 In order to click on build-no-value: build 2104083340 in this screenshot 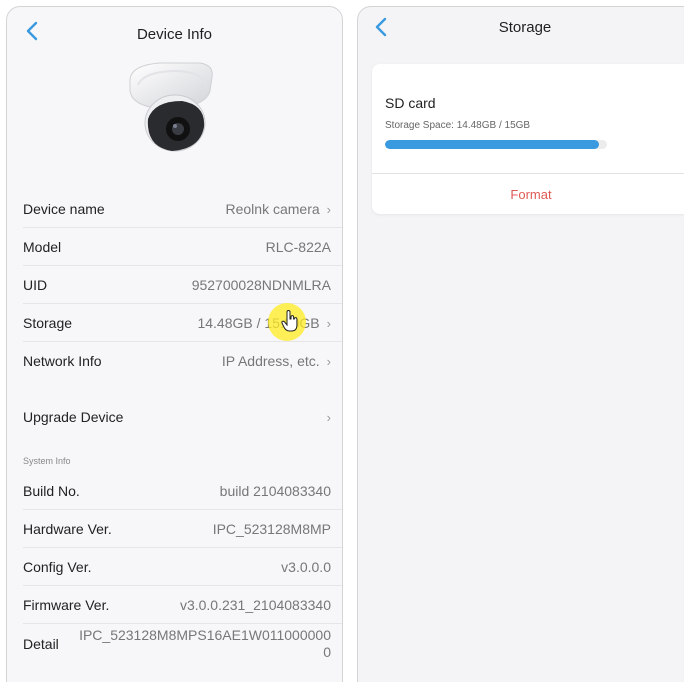, I will do `click(275, 491)`.